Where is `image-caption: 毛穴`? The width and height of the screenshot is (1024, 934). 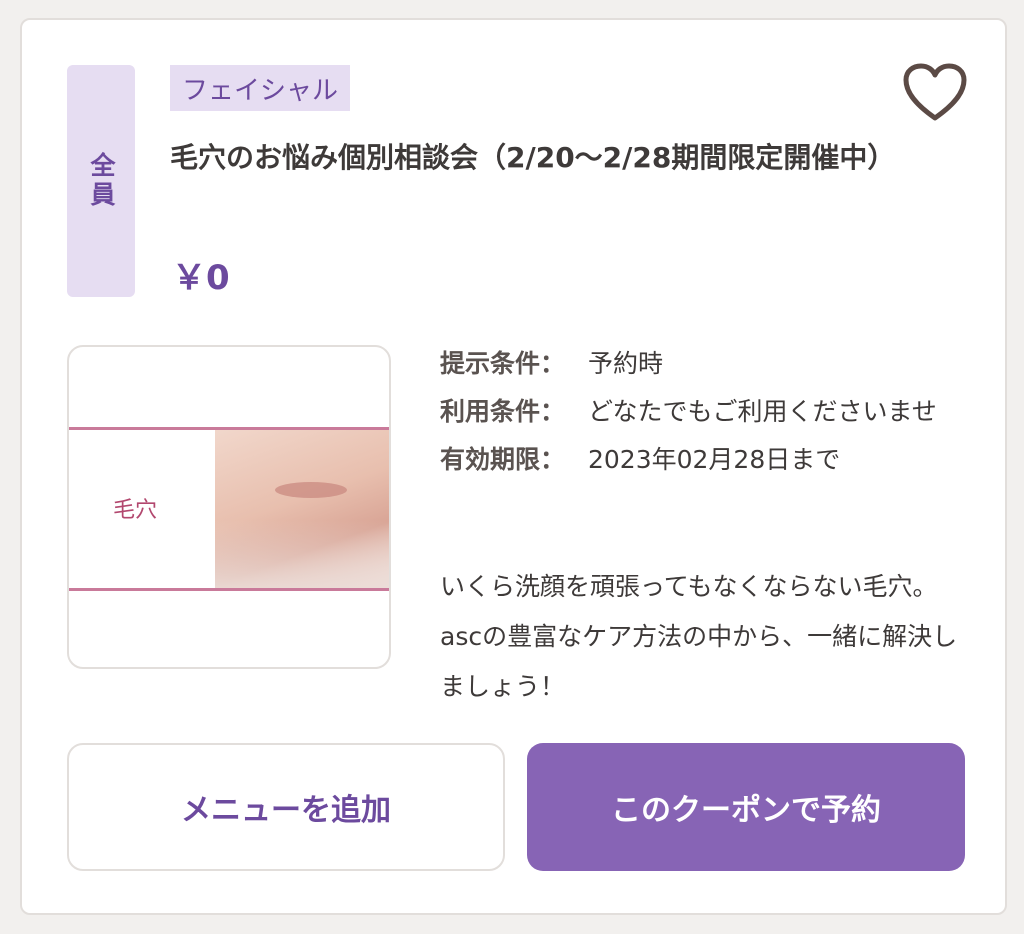 image-caption: 毛穴 is located at coordinates (135, 510).